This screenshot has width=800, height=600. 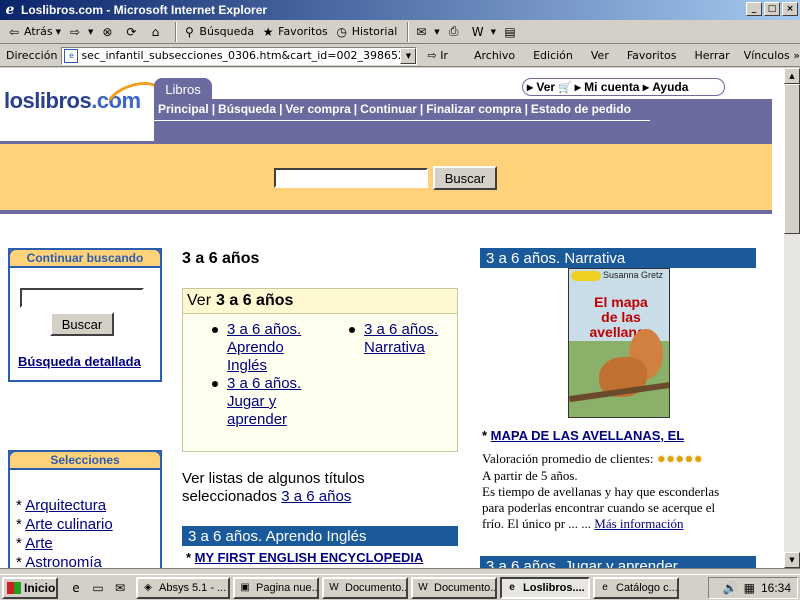 What do you see at coordinates (264, 347) in the screenshot?
I see `subsection-link-aprendo-ingles: 3 a 6 años. Aprendo Inglés` at bounding box center [264, 347].